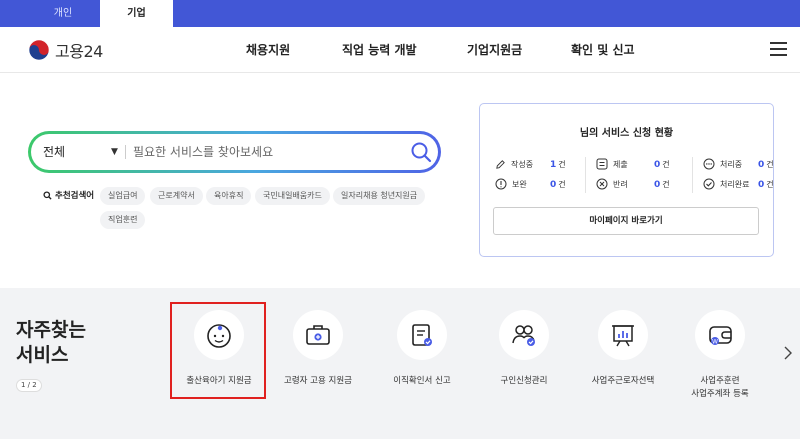  I want to click on status-item-completed: 처리완료 0건, so click(738, 184).